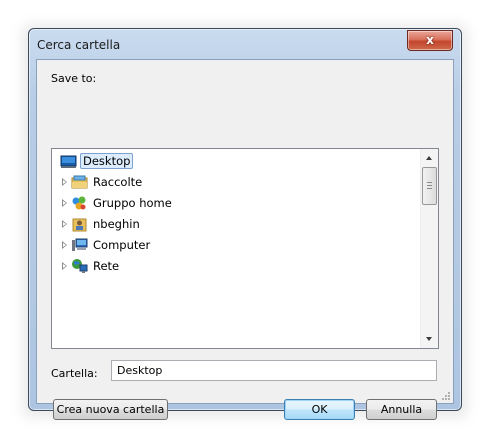  What do you see at coordinates (232, 182) in the screenshot?
I see `tree-item-raccolte: Raccolte` at bounding box center [232, 182].